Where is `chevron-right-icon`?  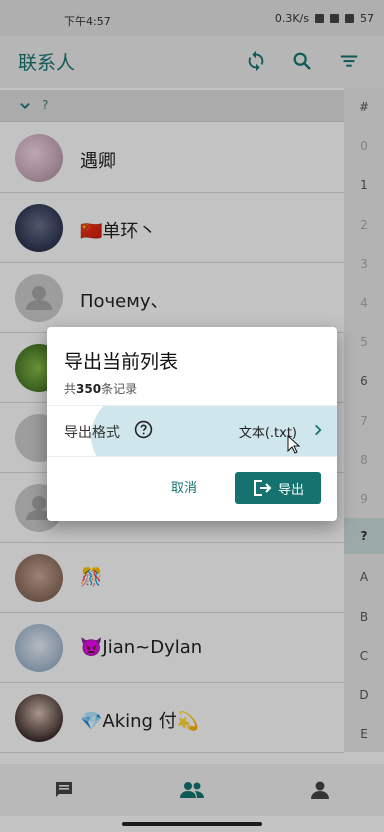
chevron-right-icon is located at coordinates (318, 430).